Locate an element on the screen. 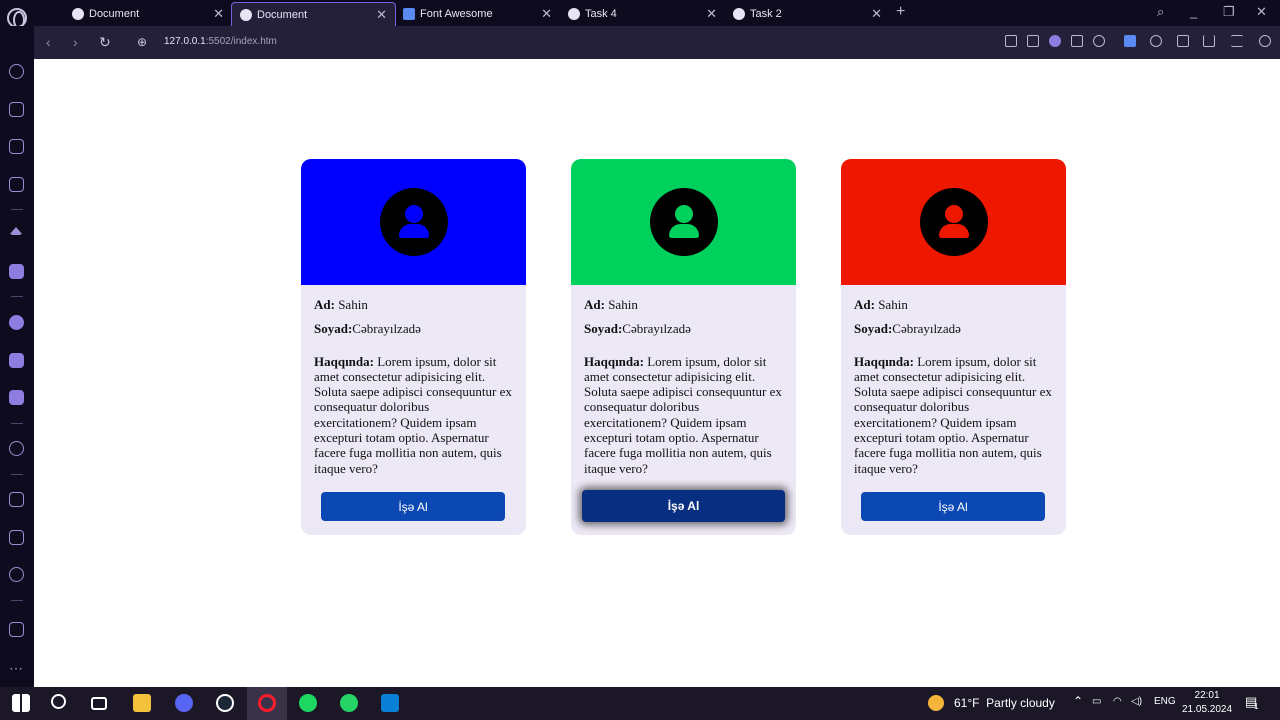  shield-icon is located at coordinates (1055, 41).